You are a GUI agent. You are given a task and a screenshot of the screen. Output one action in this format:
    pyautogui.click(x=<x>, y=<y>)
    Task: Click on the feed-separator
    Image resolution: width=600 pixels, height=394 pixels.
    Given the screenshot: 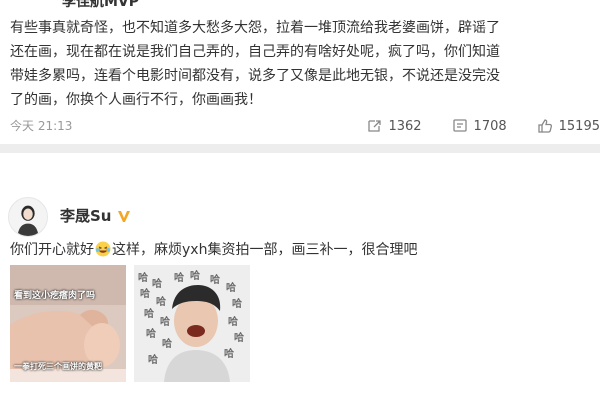 What is the action you would take?
    pyautogui.click(x=300, y=148)
    